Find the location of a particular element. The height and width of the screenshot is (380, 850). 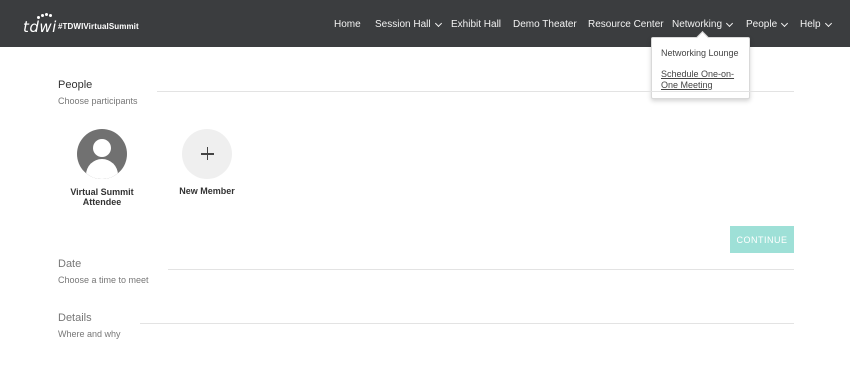

nav-exhibit-hall: Exhibit Hall is located at coordinates (476, 24).